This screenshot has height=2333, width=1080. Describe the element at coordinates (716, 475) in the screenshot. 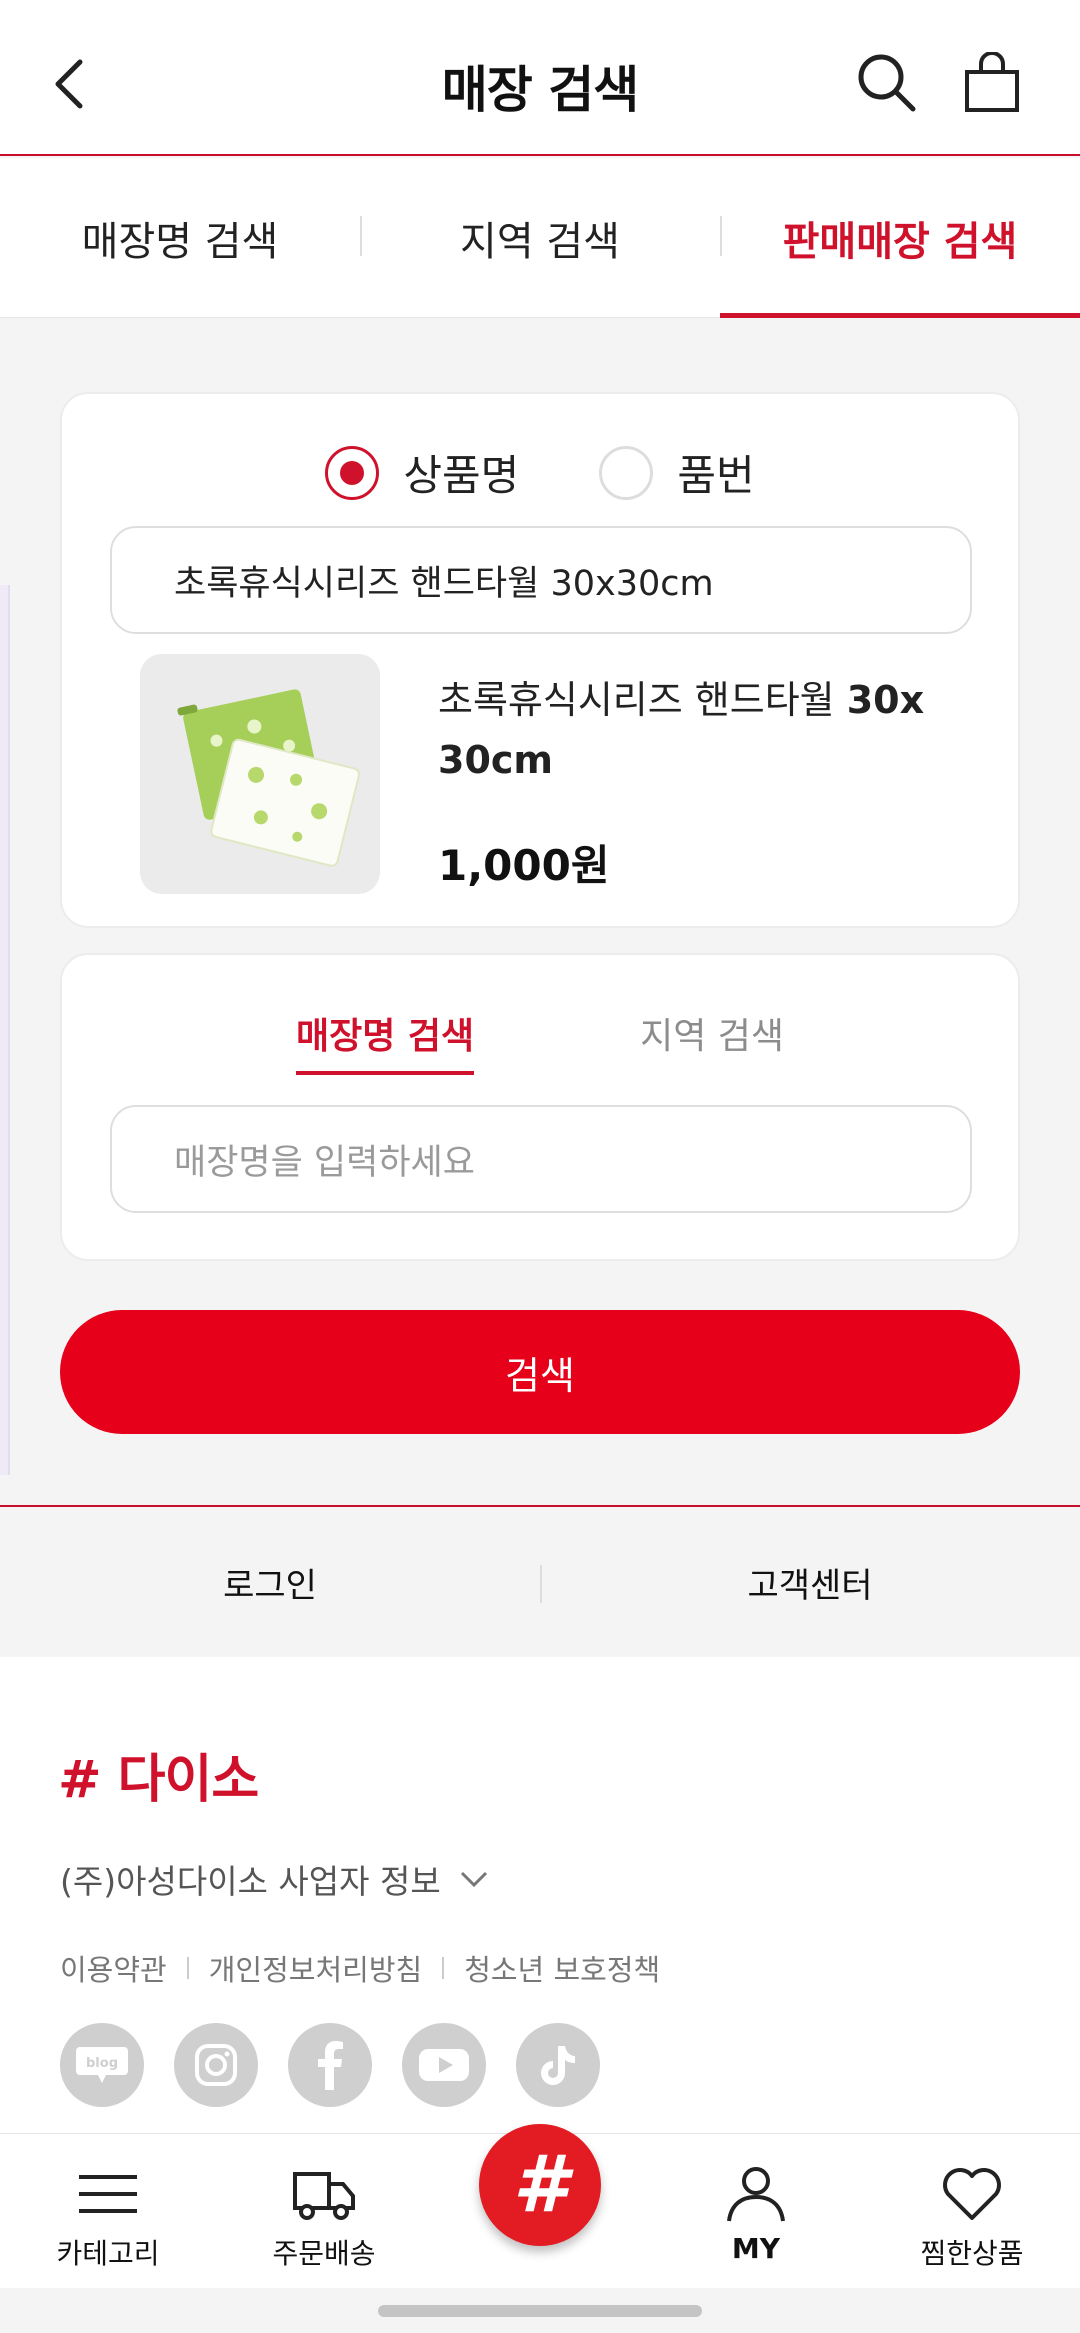

I see `radio-label: 품번` at that location.